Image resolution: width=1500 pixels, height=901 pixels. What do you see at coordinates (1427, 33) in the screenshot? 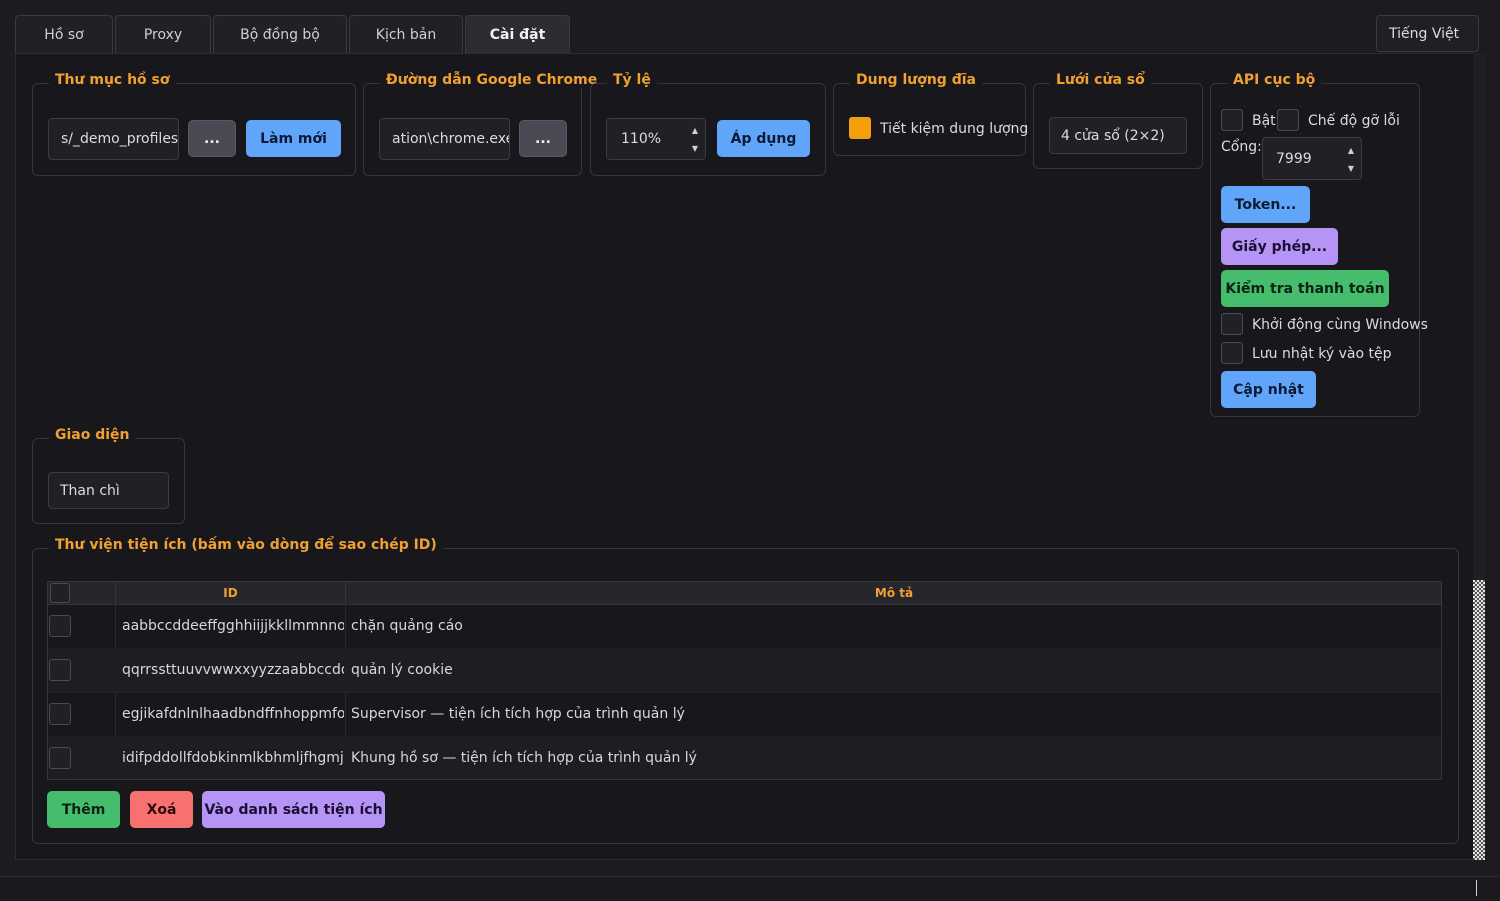
I see `language-select: Tiếng Việt` at bounding box center [1427, 33].